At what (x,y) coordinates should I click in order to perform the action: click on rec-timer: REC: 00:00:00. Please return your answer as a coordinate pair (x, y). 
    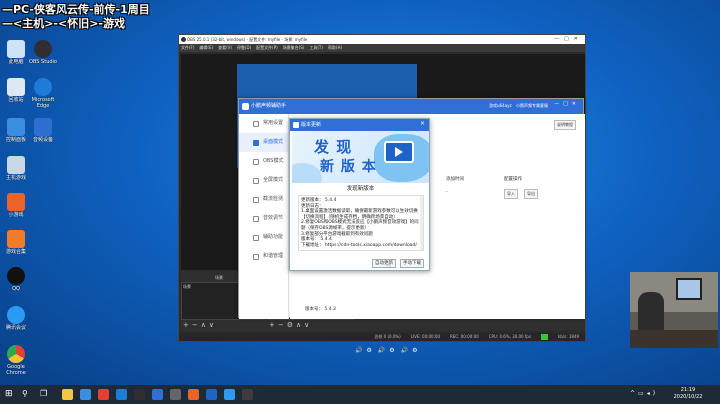
    Looking at the image, I should click on (464, 336).